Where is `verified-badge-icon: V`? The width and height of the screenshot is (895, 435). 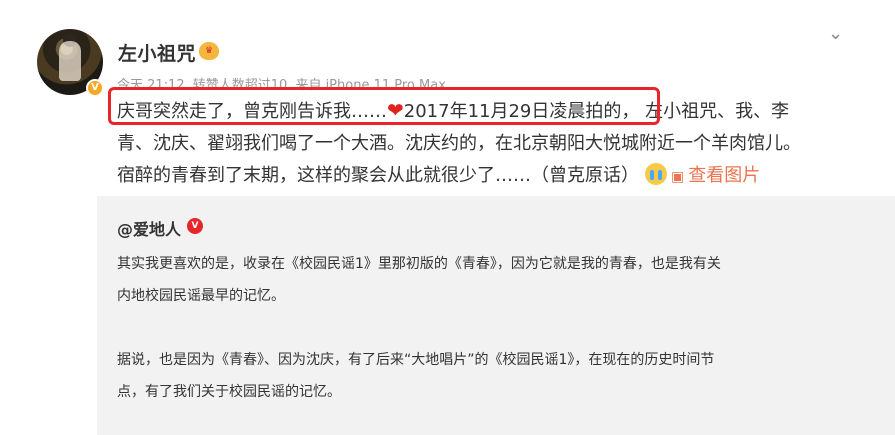
verified-badge-icon: V is located at coordinates (95, 88).